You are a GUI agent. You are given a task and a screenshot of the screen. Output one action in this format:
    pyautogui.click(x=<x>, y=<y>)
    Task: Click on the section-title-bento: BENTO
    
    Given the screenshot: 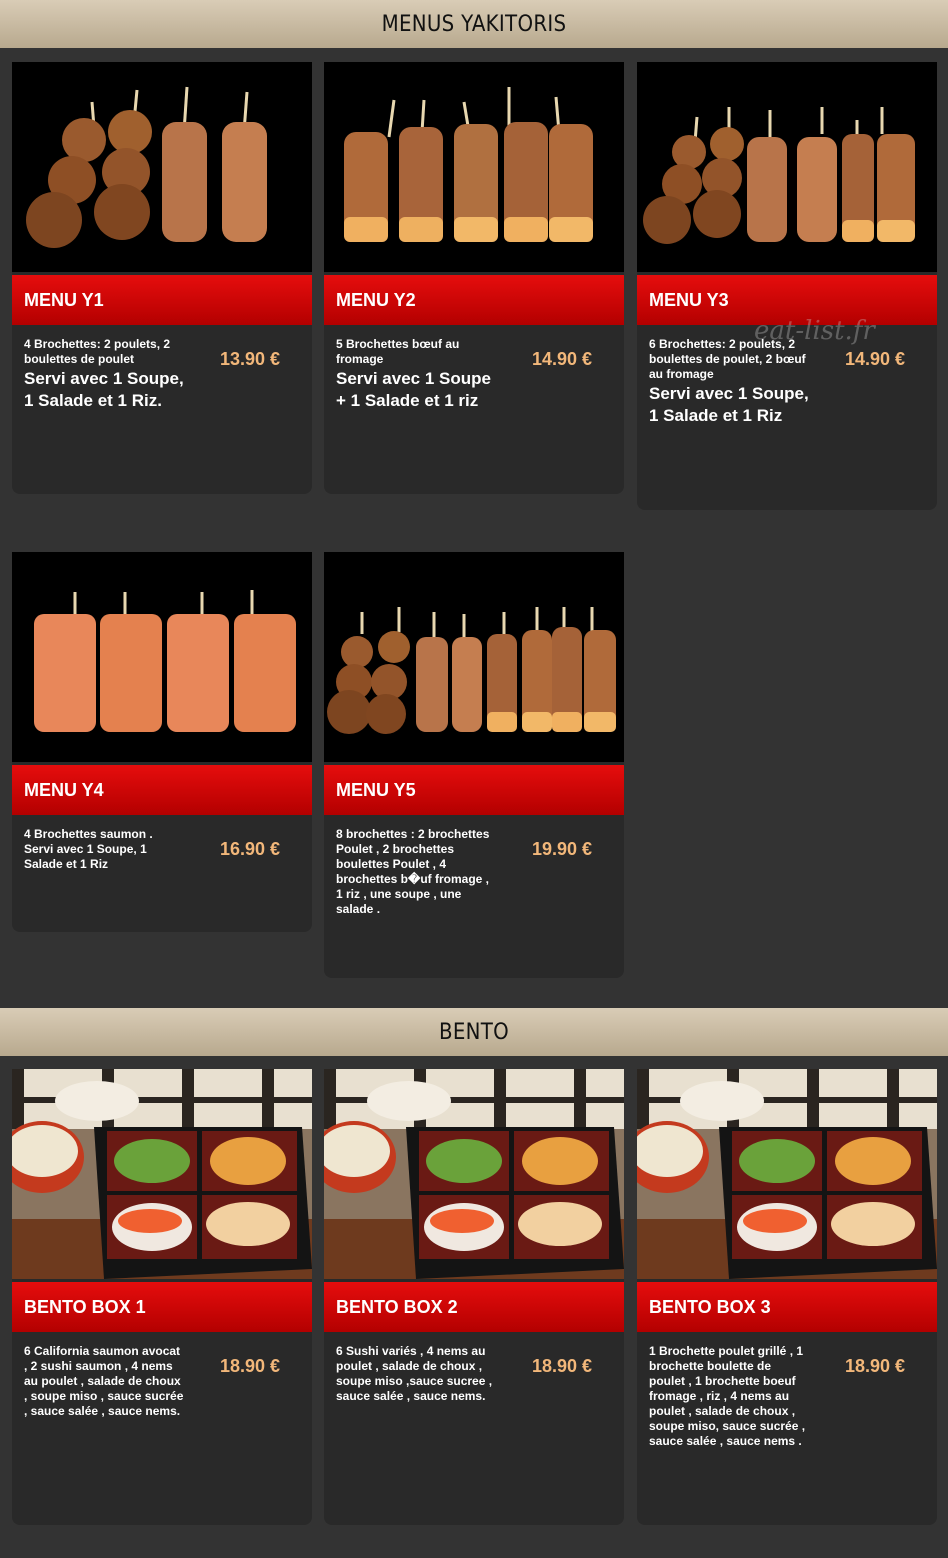 What is the action you would take?
    pyautogui.click(x=474, y=1032)
    